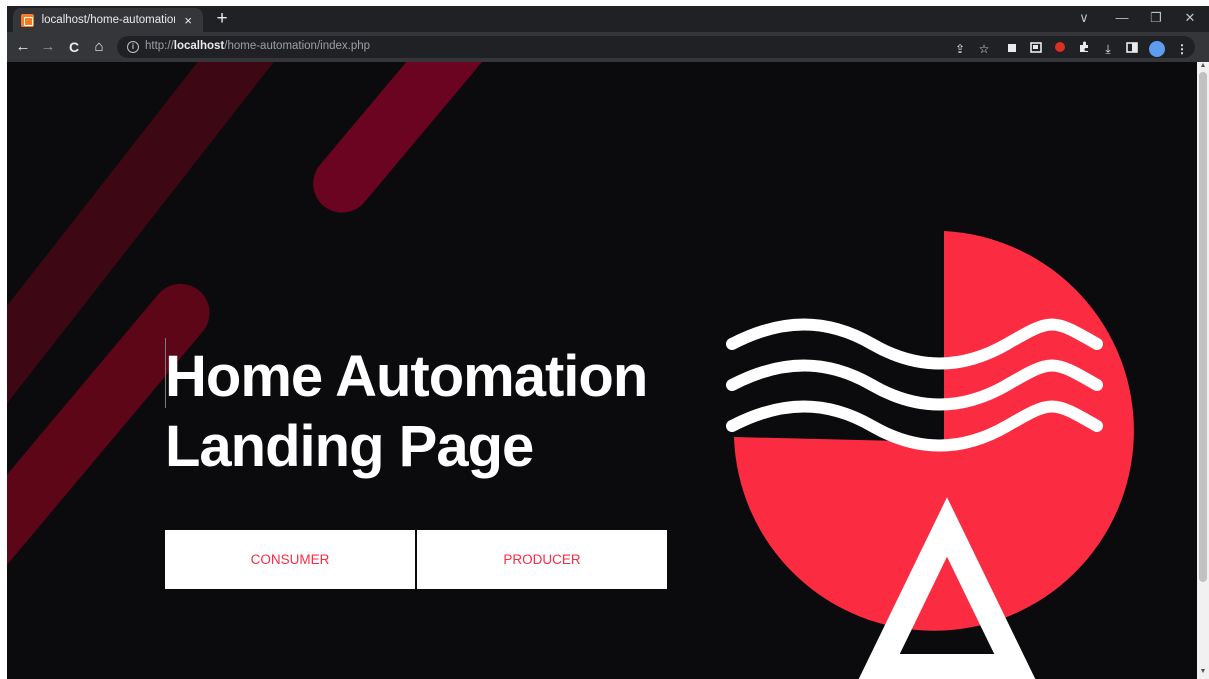 This screenshot has height=679, width=1209. Describe the element at coordinates (1182, 49) in the screenshot. I see `menu-icon: ⋮` at that location.